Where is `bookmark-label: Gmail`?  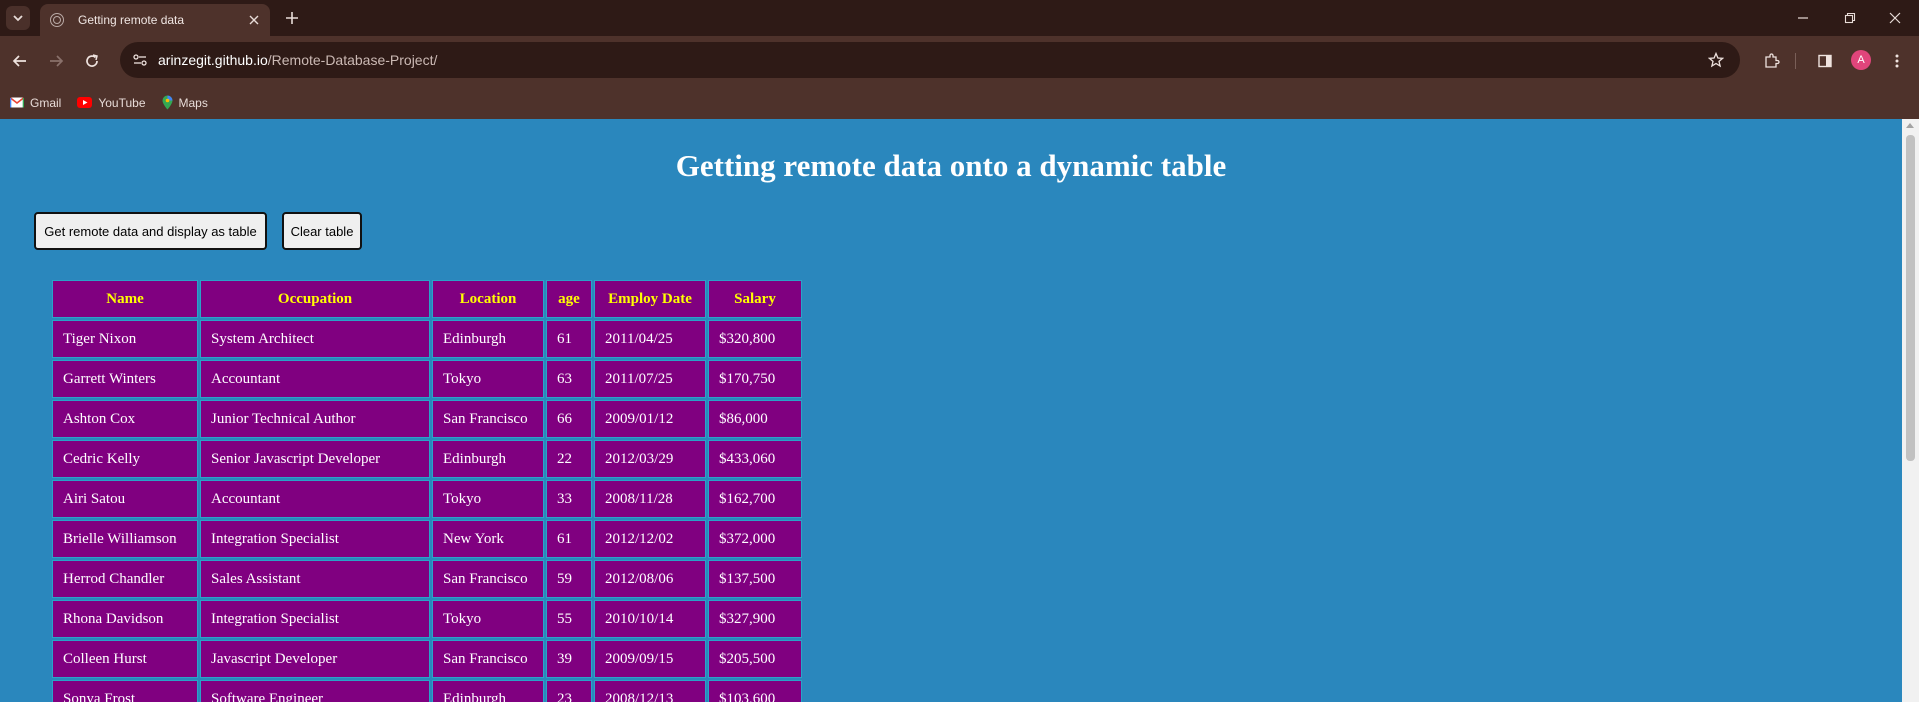
bookmark-label: Gmail is located at coordinates (46, 102).